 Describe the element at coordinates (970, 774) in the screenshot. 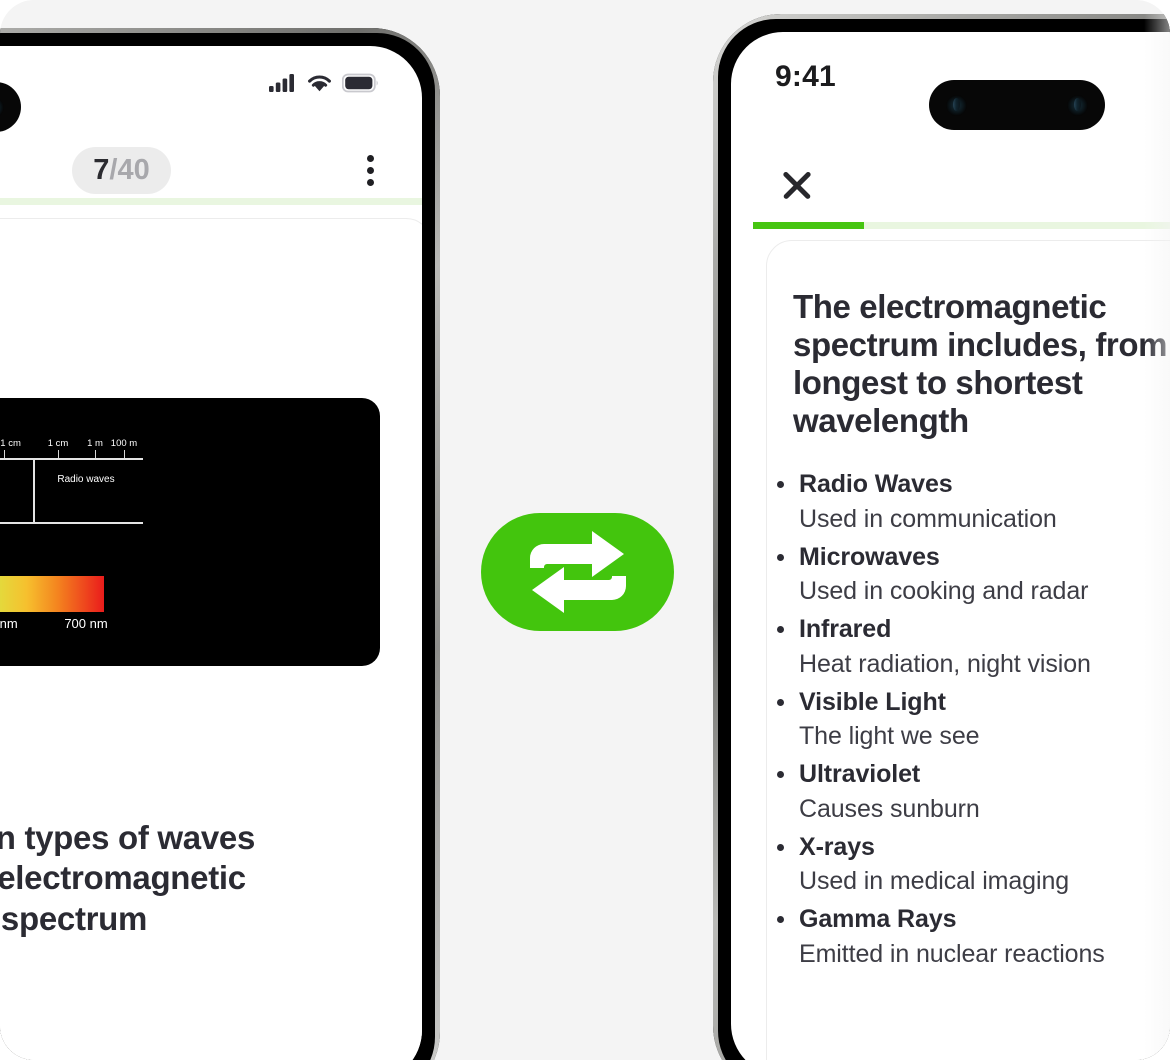

I see `answer-term: Ultraviolet` at that location.